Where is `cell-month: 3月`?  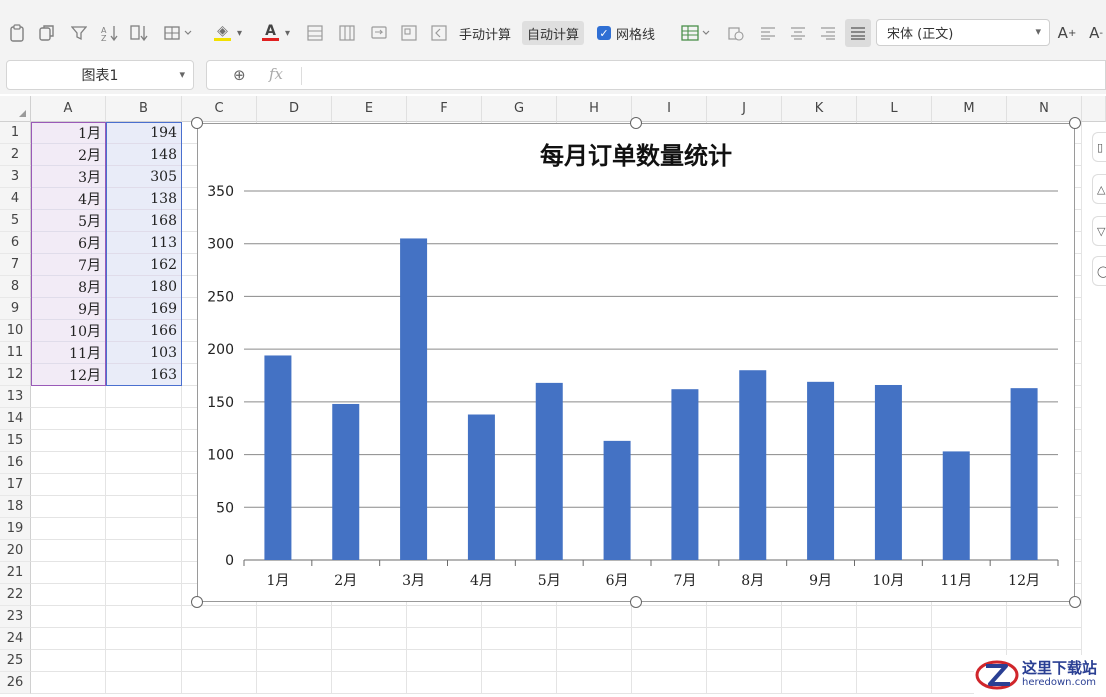
cell-month: 3月 is located at coordinates (68, 177).